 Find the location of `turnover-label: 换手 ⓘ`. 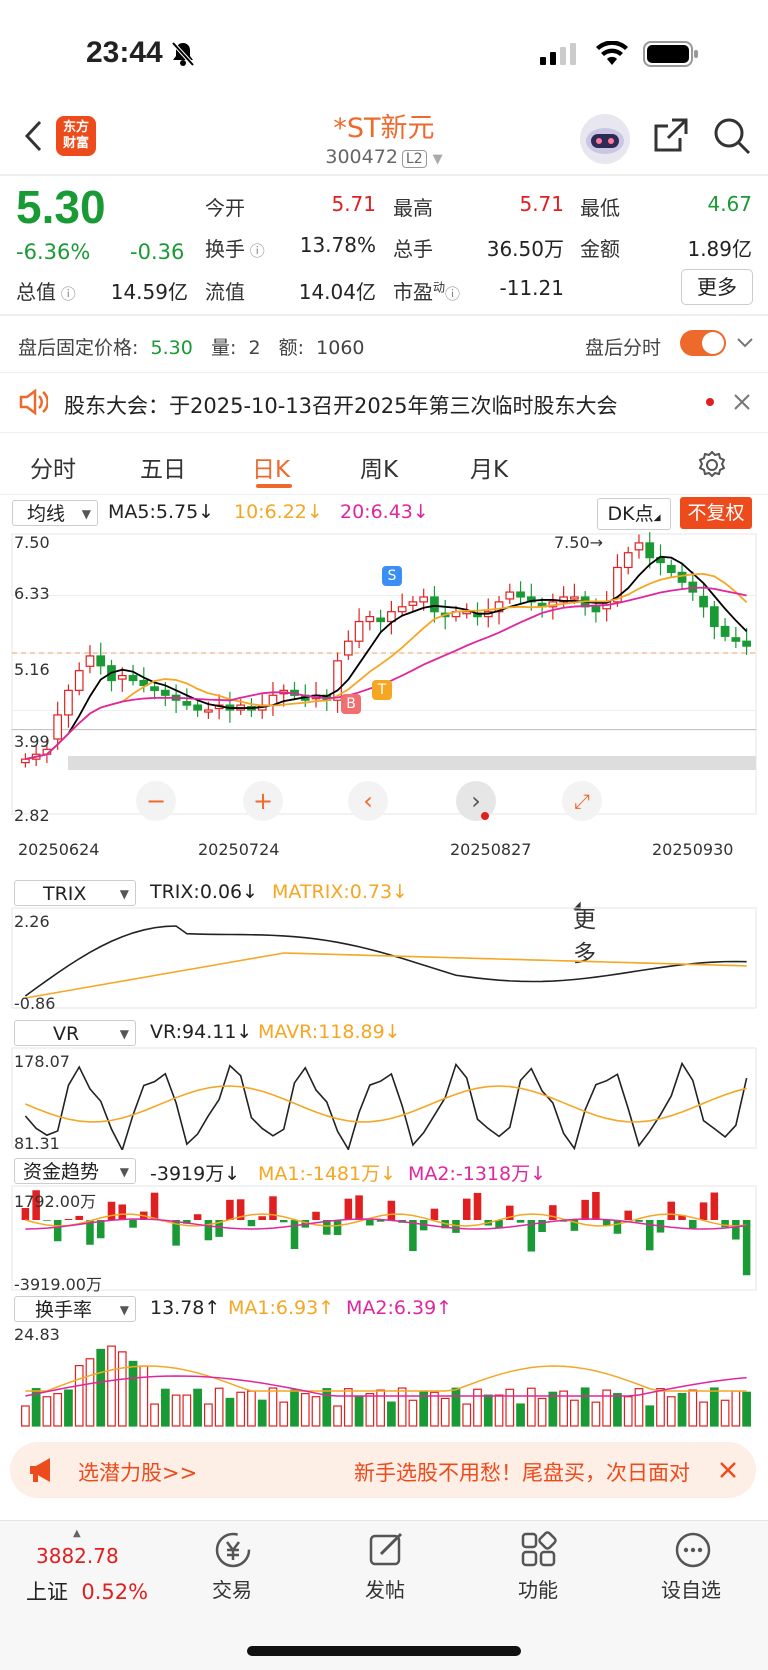

turnover-label: 换手 ⓘ is located at coordinates (235, 249).